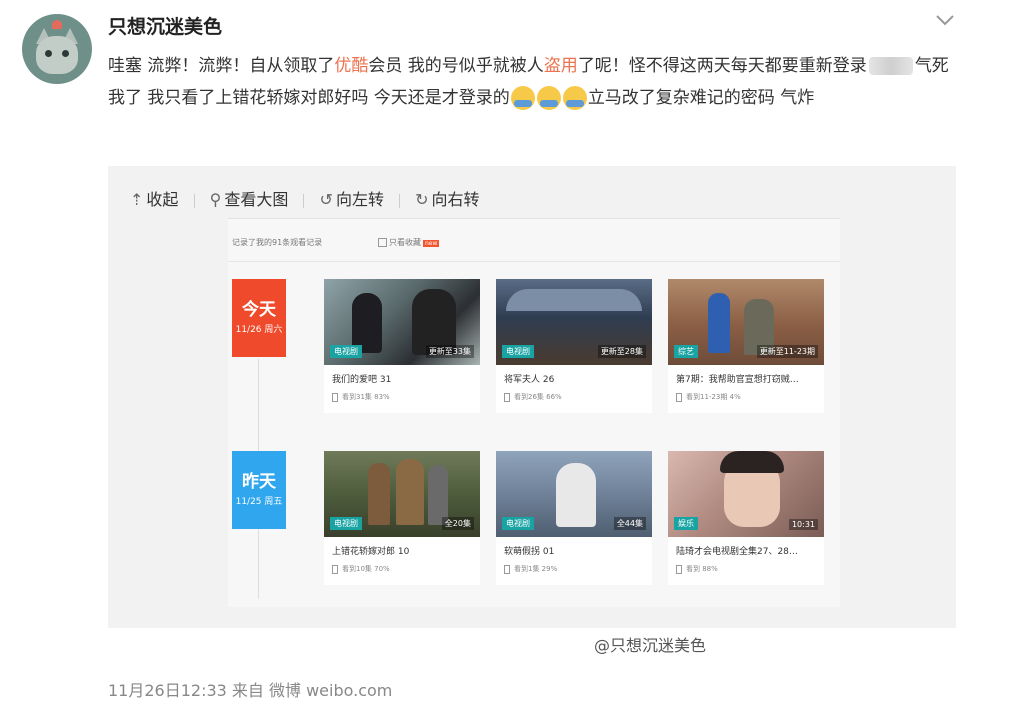 The width and height of the screenshot is (1025, 719). Describe the element at coordinates (574, 565) in the screenshot. I see `card-progress: 看到1集 29%` at that location.